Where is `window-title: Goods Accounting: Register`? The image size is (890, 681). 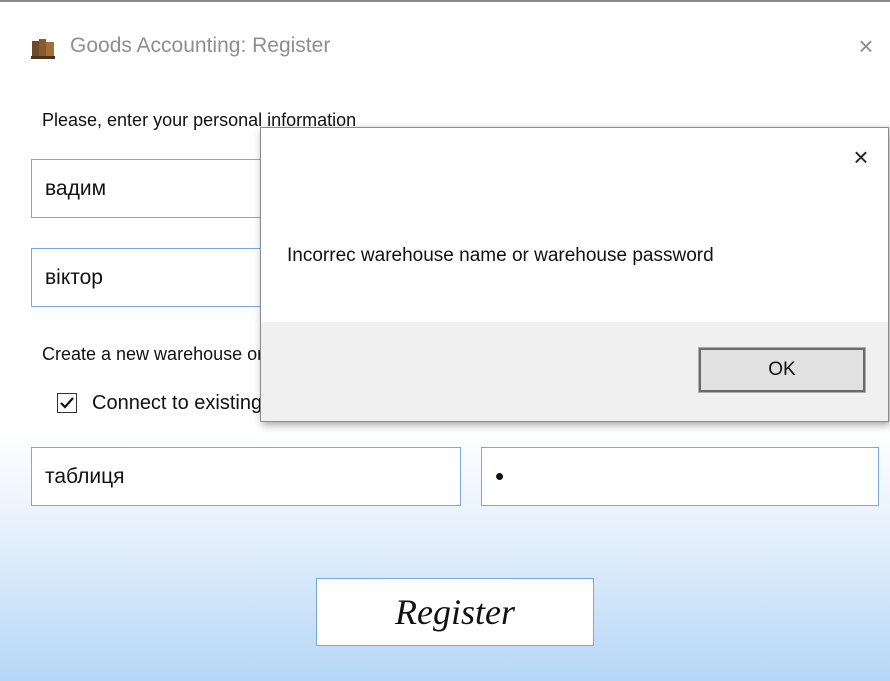 window-title: Goods Accounting: Register is located at coordinates (200, 45).